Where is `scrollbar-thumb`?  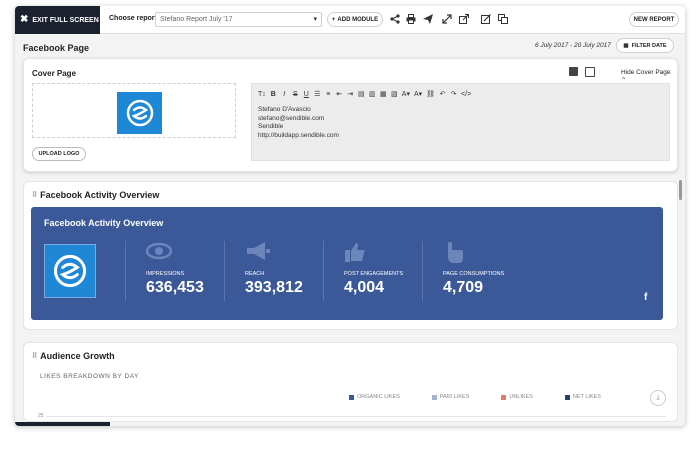 scrollbar-thumb is located at coordinates (680, 190).